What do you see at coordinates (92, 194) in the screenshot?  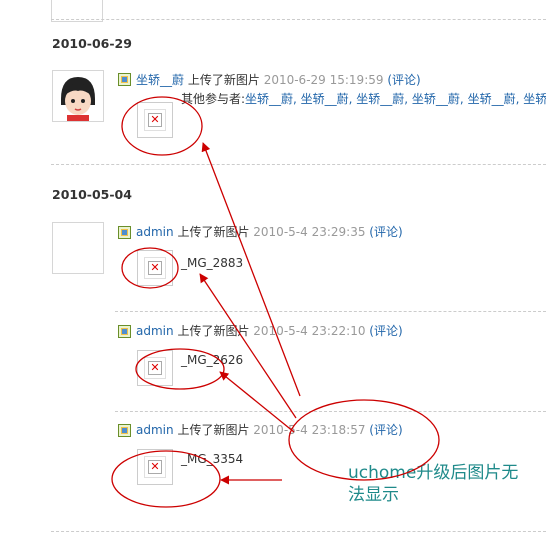 I see `date-heading: 2010-05-04` at bounding box center [92, 194].